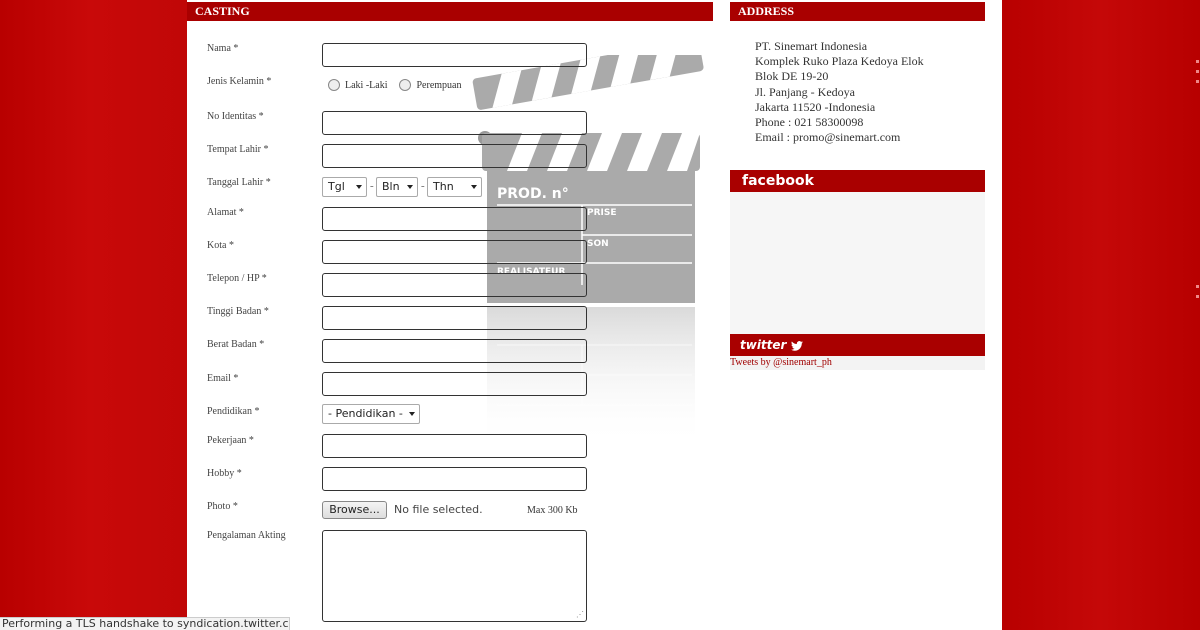 This screenshot has width=1200, height=630. Describe the element at coordinates (454, 123) in the screenshot. I see `no-identitas-input` at that location.